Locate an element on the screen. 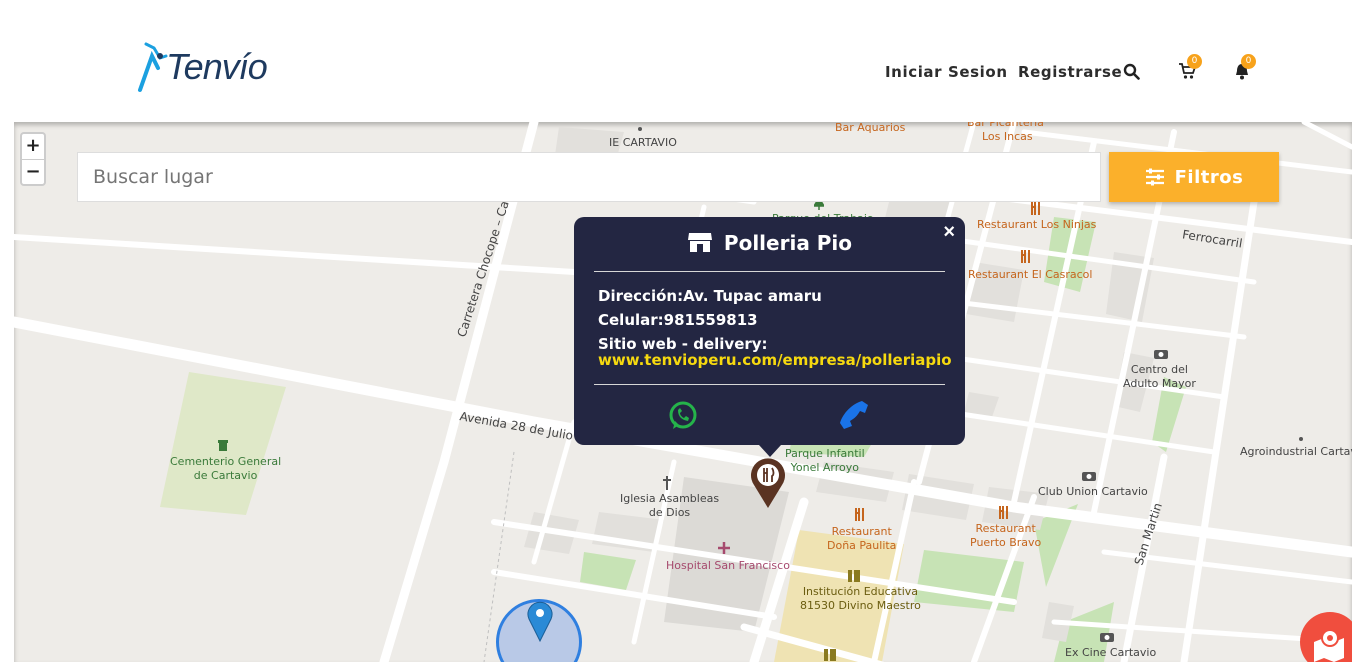 The height and width of the screenshot is (662, 1352). business-address: Dirección:Av. Tupac amaru is located at coordinates (710, 296).